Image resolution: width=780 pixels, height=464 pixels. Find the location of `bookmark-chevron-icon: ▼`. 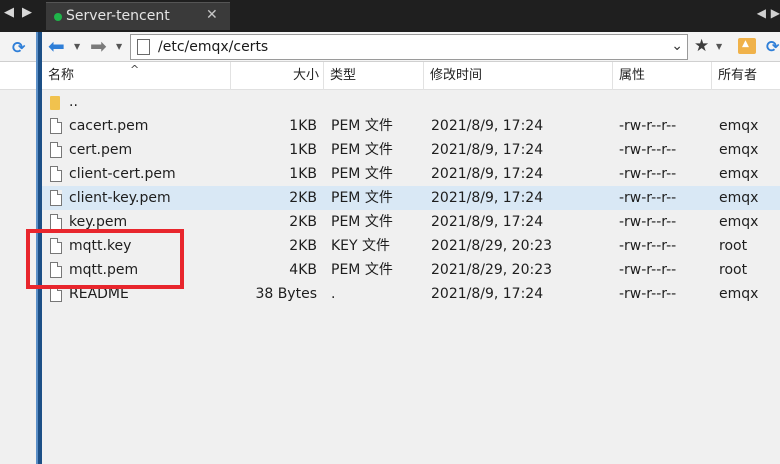

bookmark-chevron-icon: ▼ is located at coordinates (719, 46).